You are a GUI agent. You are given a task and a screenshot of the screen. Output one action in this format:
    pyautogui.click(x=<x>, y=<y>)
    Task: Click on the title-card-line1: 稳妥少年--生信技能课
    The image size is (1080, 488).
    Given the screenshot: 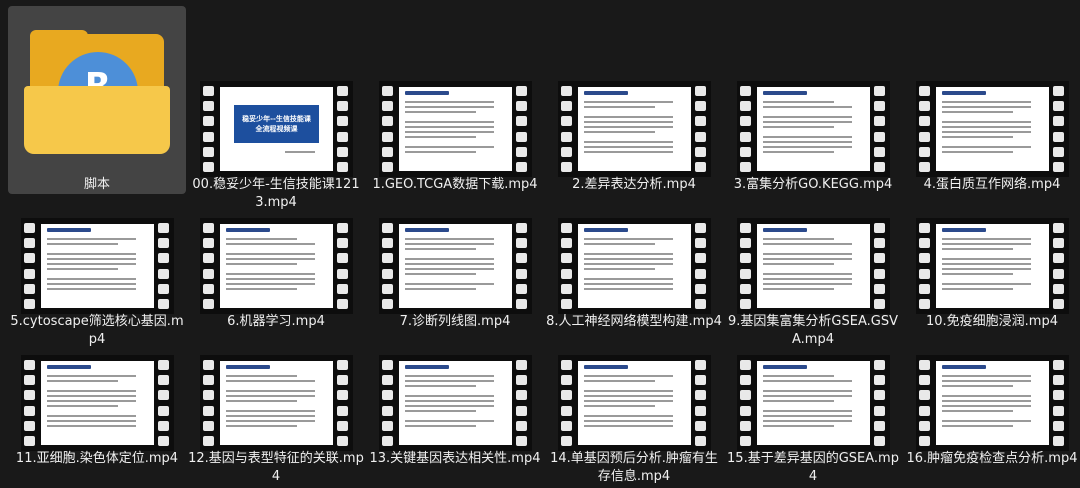 What is the action you would take?
    pyautogui.click(x=276, y=119)
    